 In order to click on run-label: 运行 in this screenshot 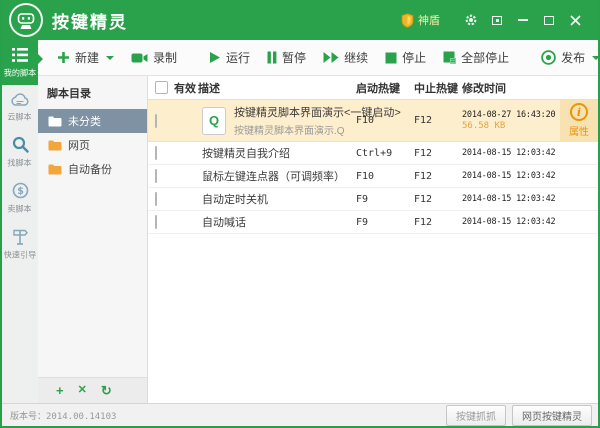, I will do `click(238, 58)`.